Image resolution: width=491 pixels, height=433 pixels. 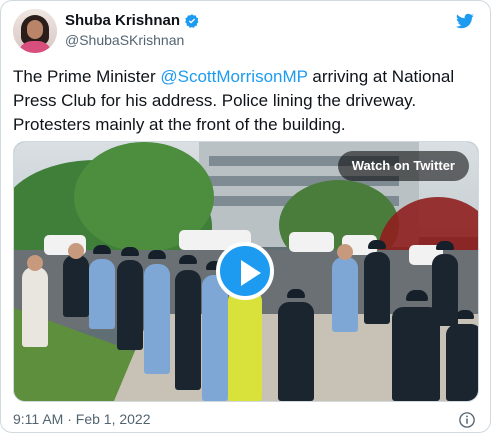 What do you see at coordinates (251, 273) in the screenshot?
I see `play-icon` at bounding box center [251, 273].